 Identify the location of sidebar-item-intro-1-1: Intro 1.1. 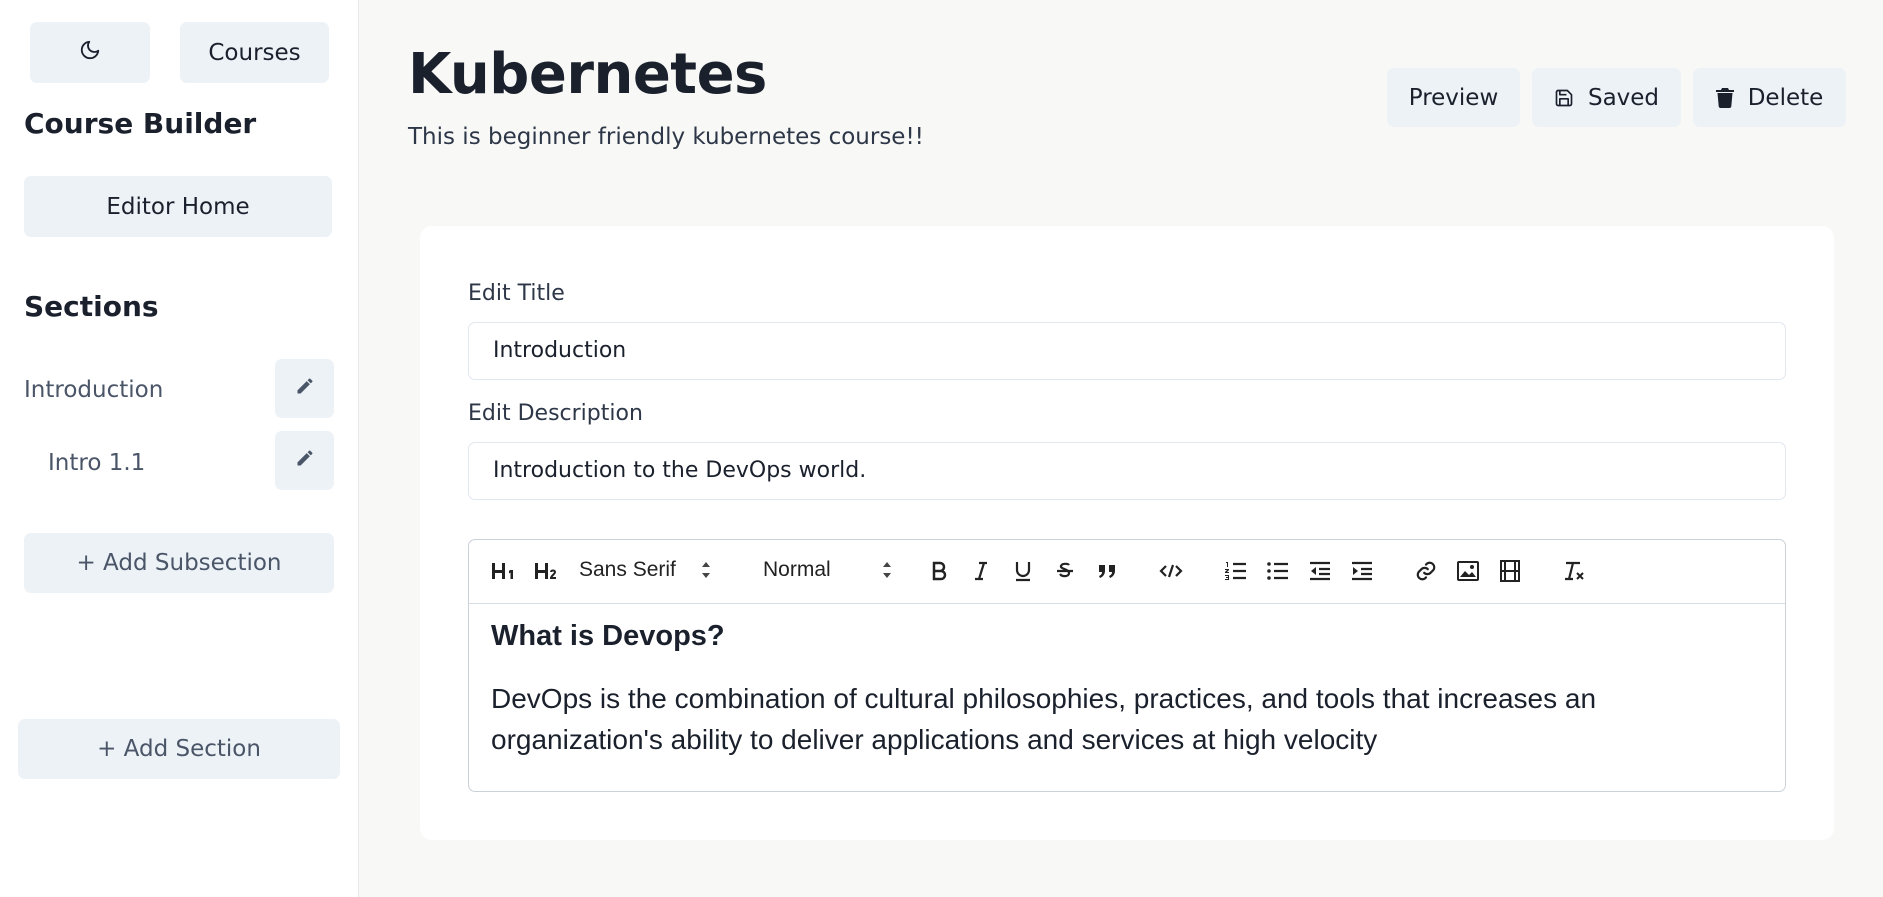
(96, 463).